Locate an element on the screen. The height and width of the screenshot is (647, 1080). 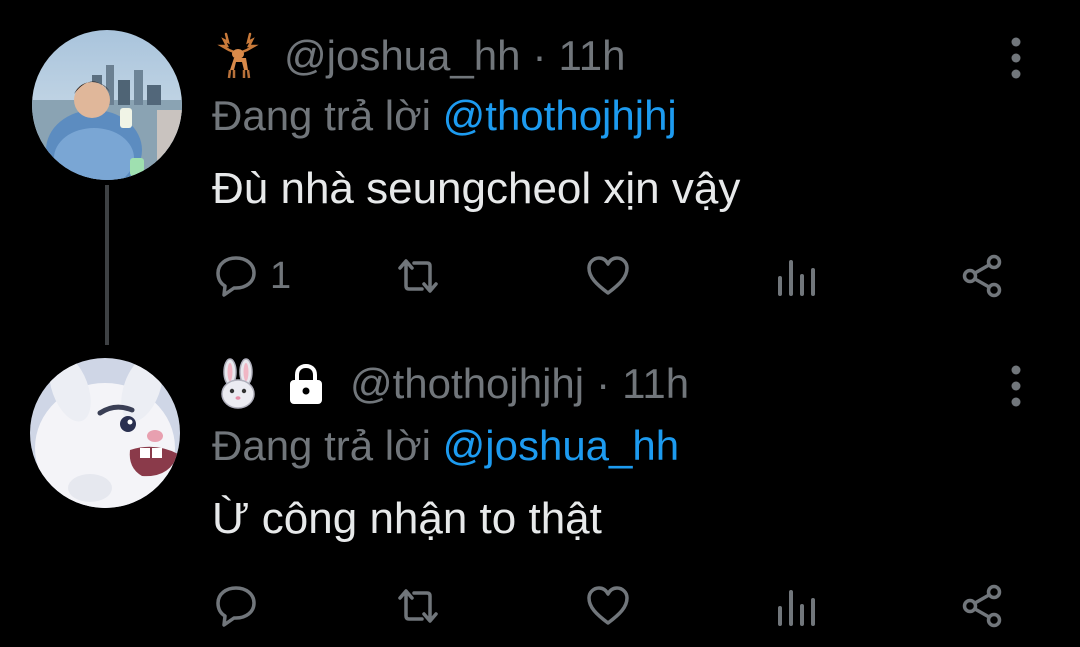
rabbit-emoji-icon is located at coordinates (238, 383).